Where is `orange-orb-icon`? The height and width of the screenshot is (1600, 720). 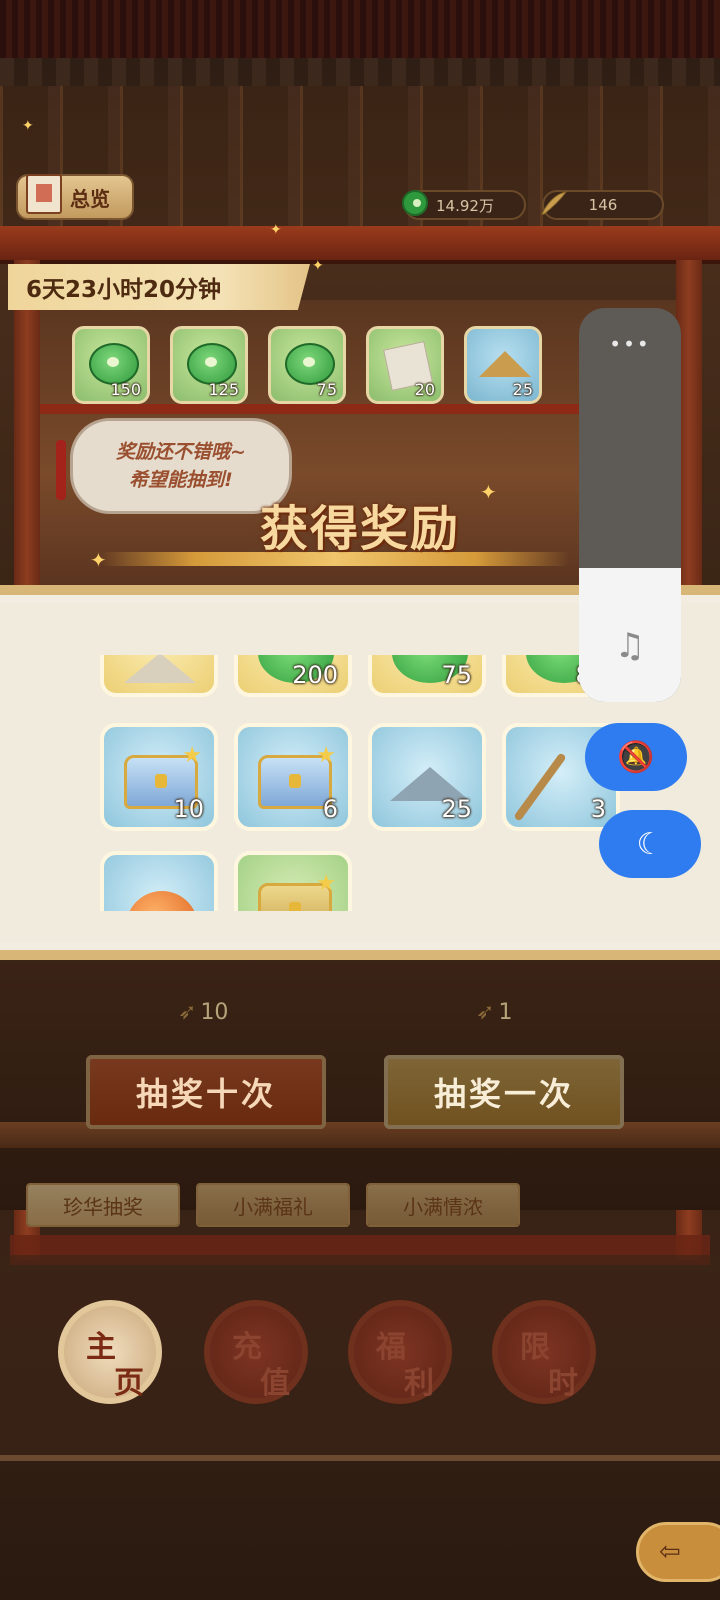
orange-orb-icon is located at coordinates (162, 901).